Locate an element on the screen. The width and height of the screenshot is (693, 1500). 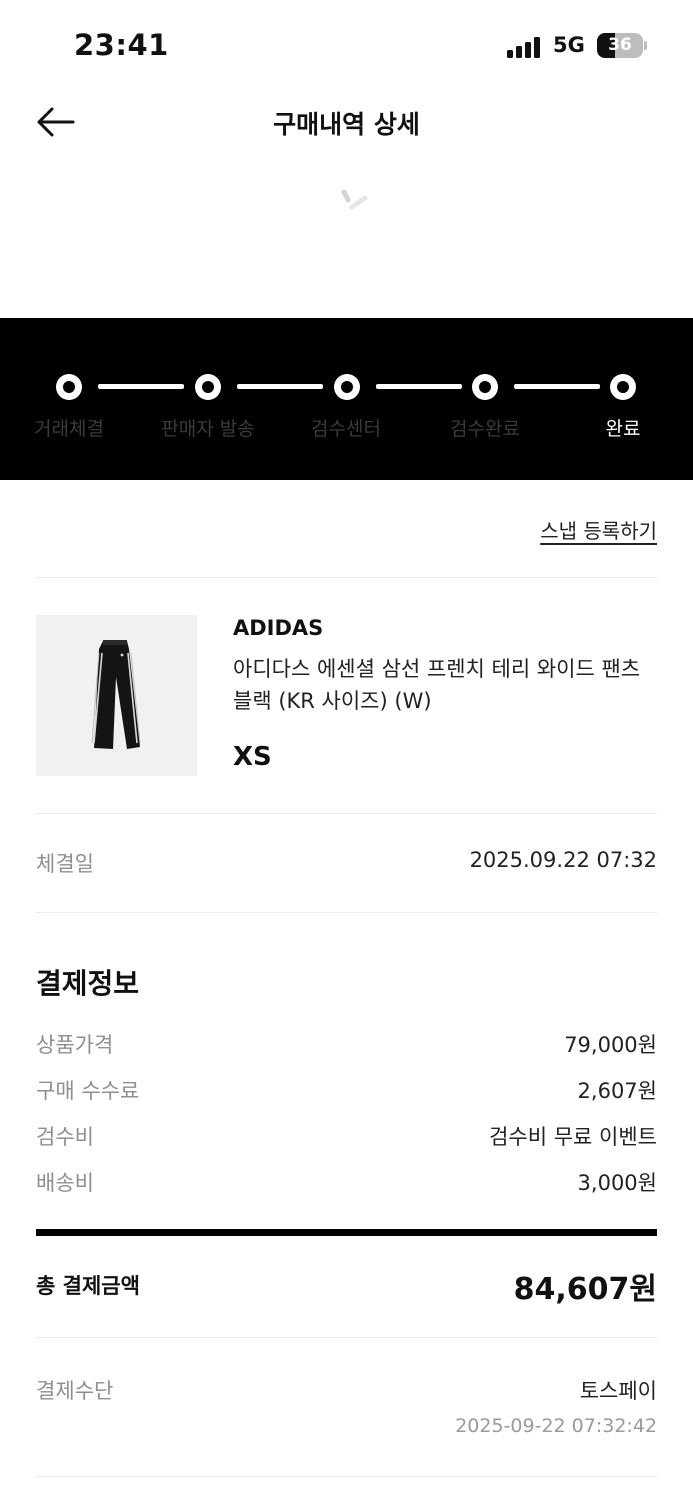
signal-icon is located at coordinates (525, 47).